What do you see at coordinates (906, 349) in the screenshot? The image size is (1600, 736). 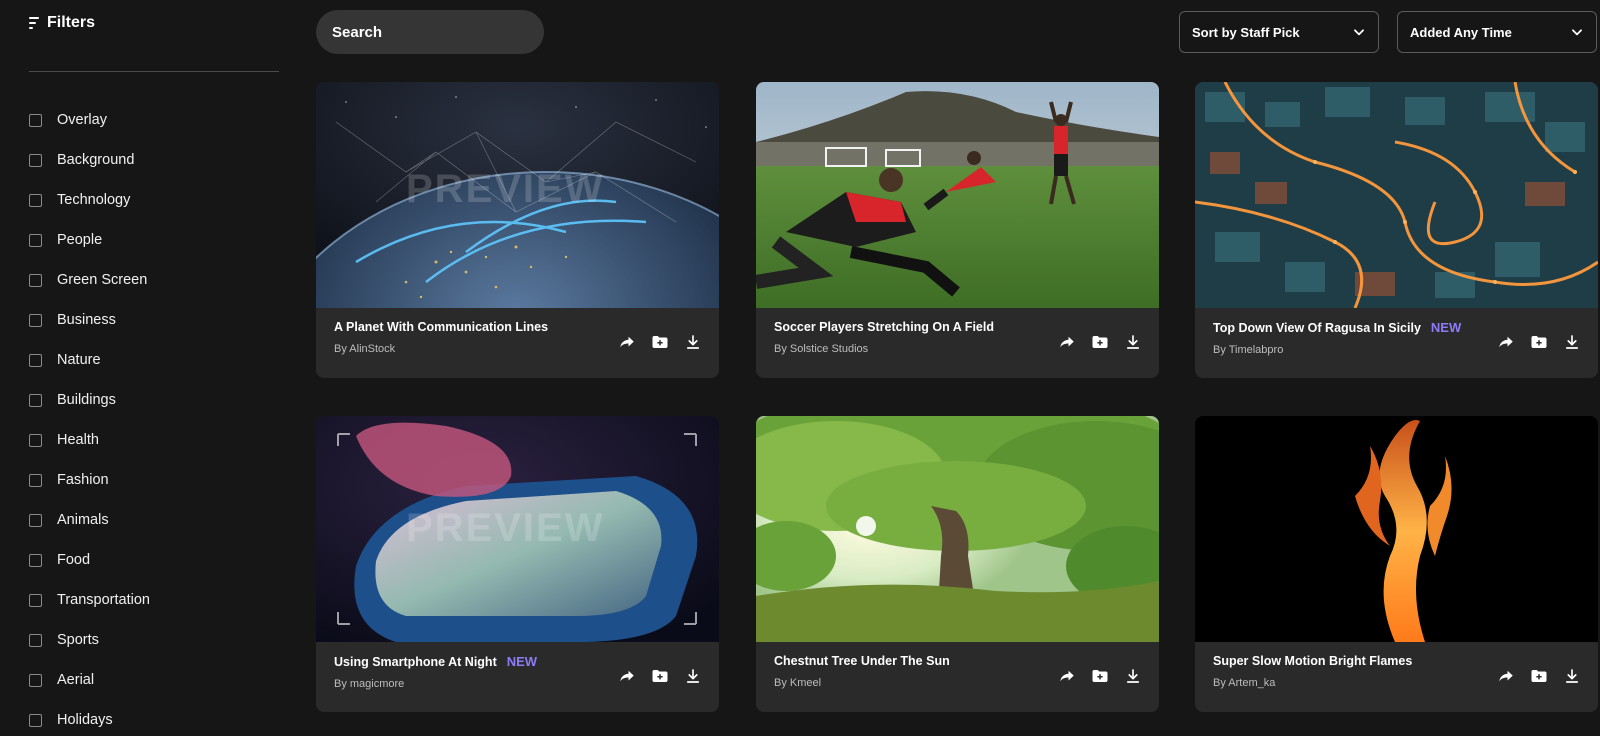 I see `card-author: By Solstice Studios` at bounding box center [906, 349].